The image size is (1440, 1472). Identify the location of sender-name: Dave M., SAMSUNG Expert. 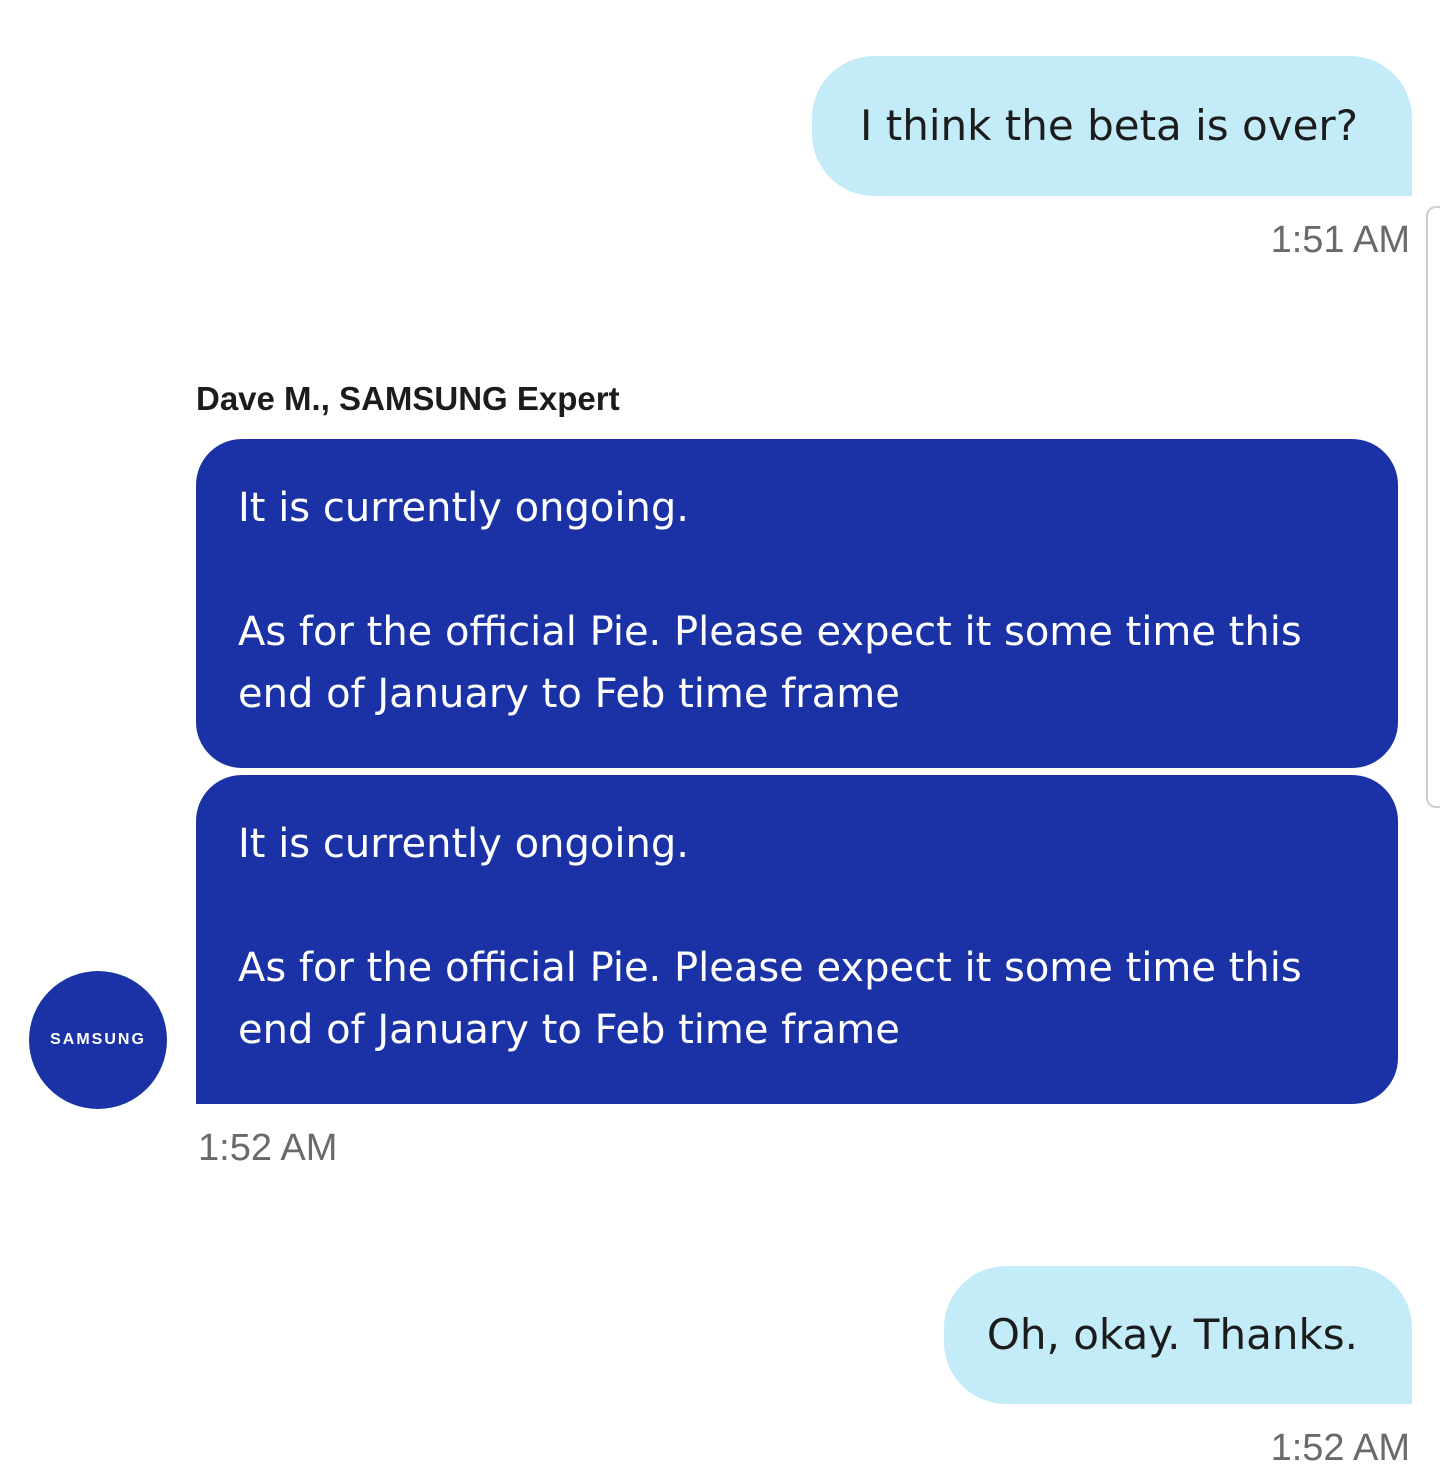
(408, 398).